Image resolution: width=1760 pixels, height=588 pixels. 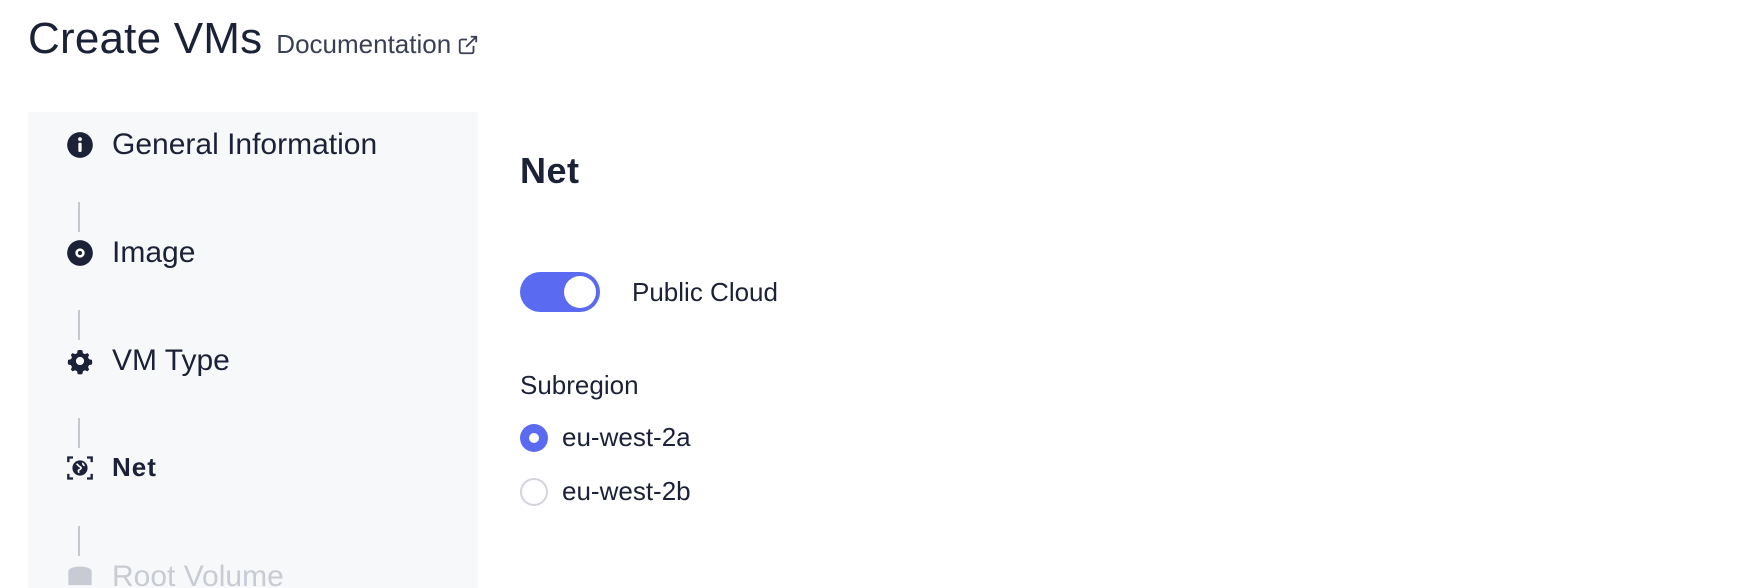 What do you see at coordinates (468, 44) in the screenshot?
I see `external-link-icon` at bounding box center [468, 44].